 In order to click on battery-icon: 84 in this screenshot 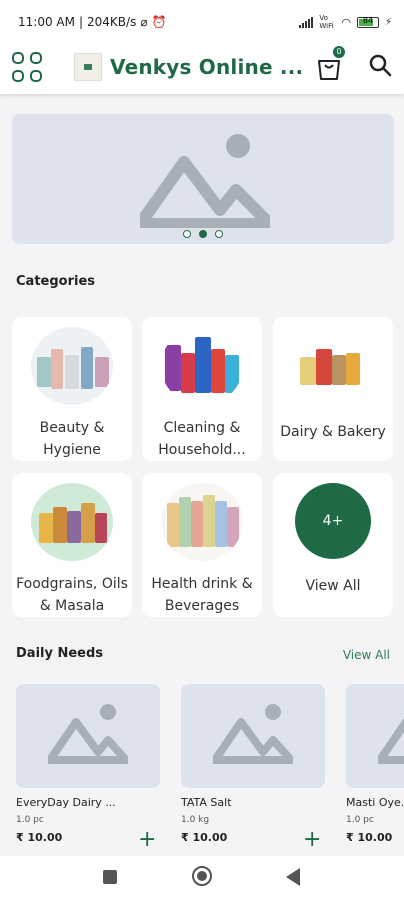, I will do `click(367, 21)`.